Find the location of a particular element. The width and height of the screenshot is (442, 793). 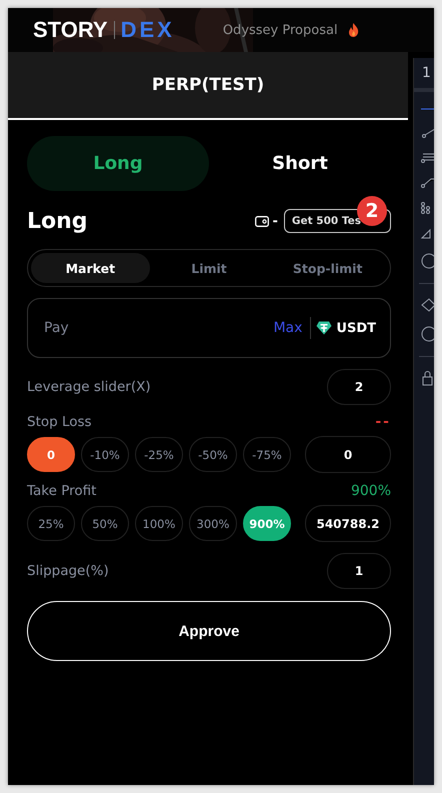

take-profit-label: Take Profit is located at coordinates (61, 491).